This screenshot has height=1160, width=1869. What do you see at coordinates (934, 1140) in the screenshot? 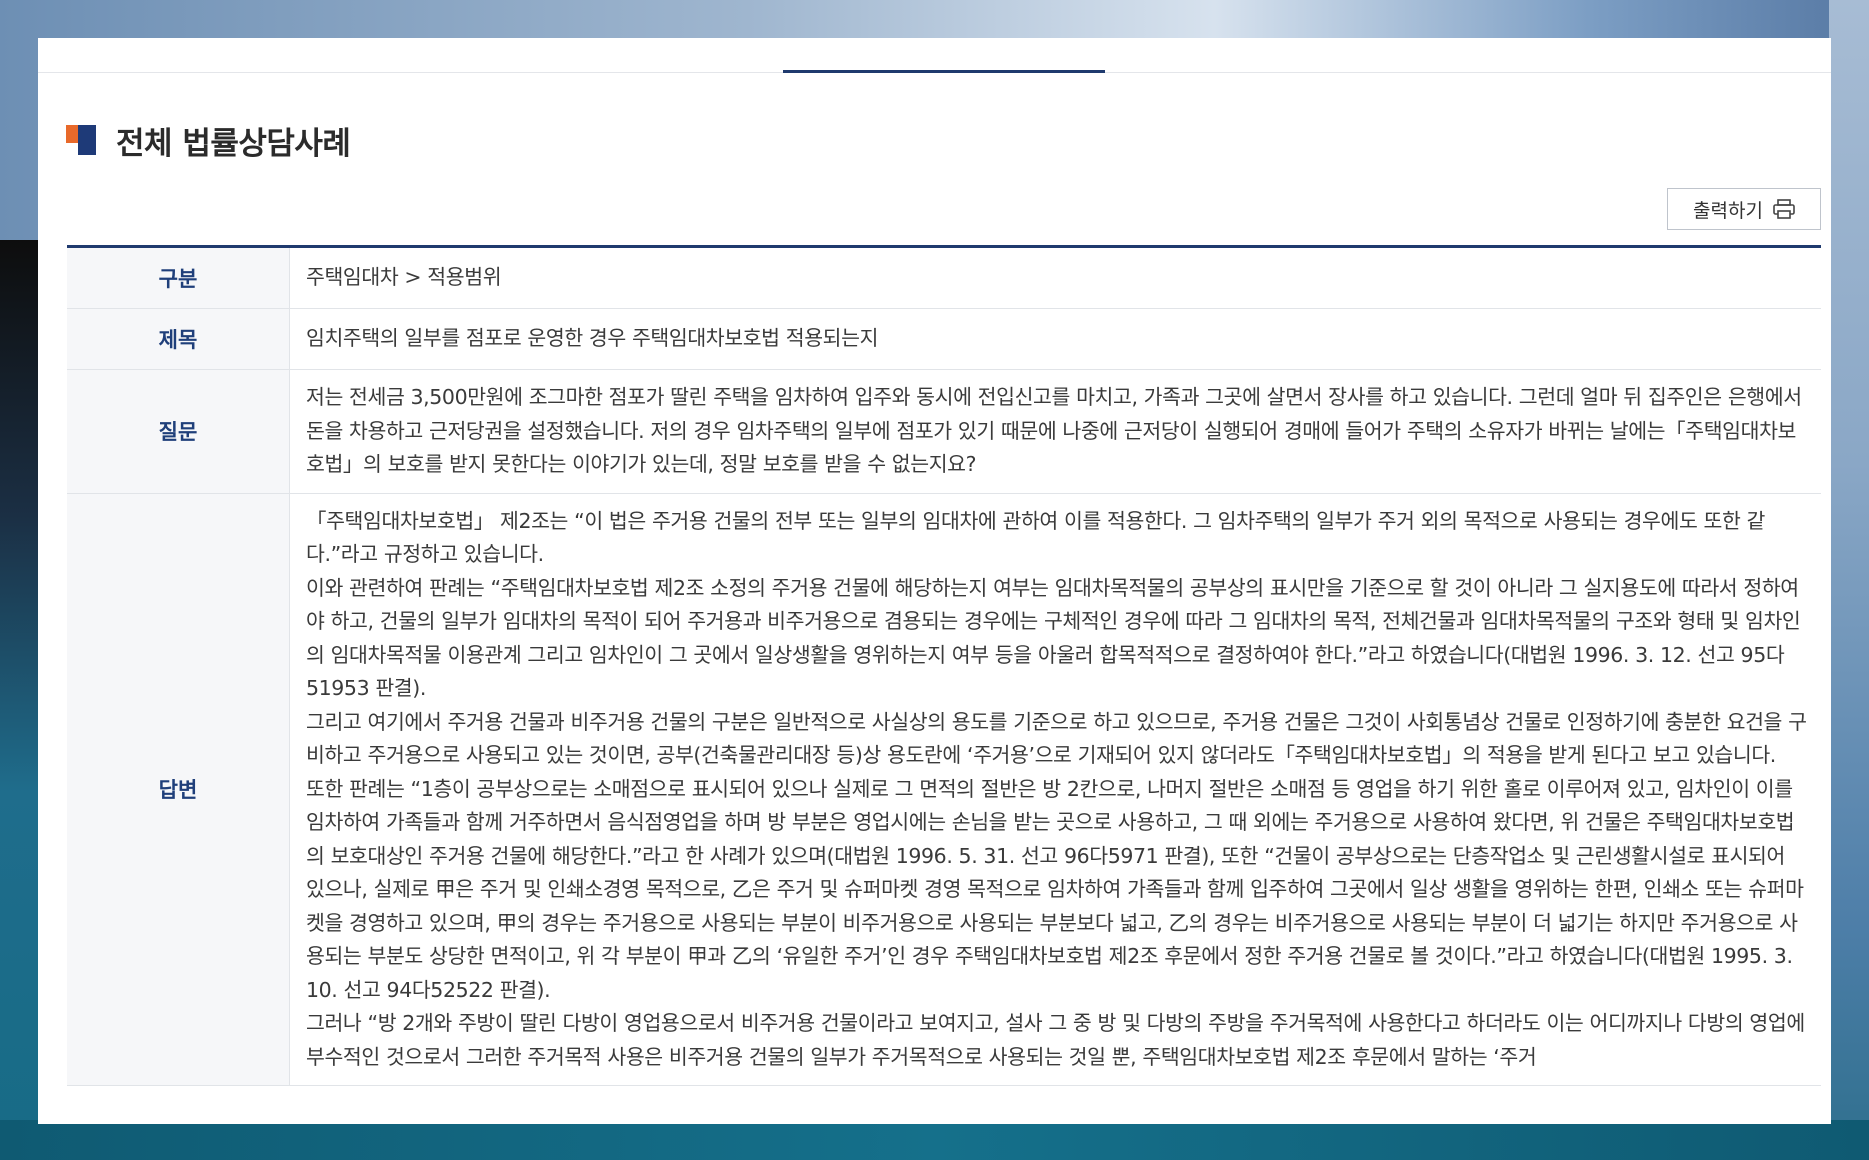
I see `background-bottom-strip` at bounding box center [934, 1140].